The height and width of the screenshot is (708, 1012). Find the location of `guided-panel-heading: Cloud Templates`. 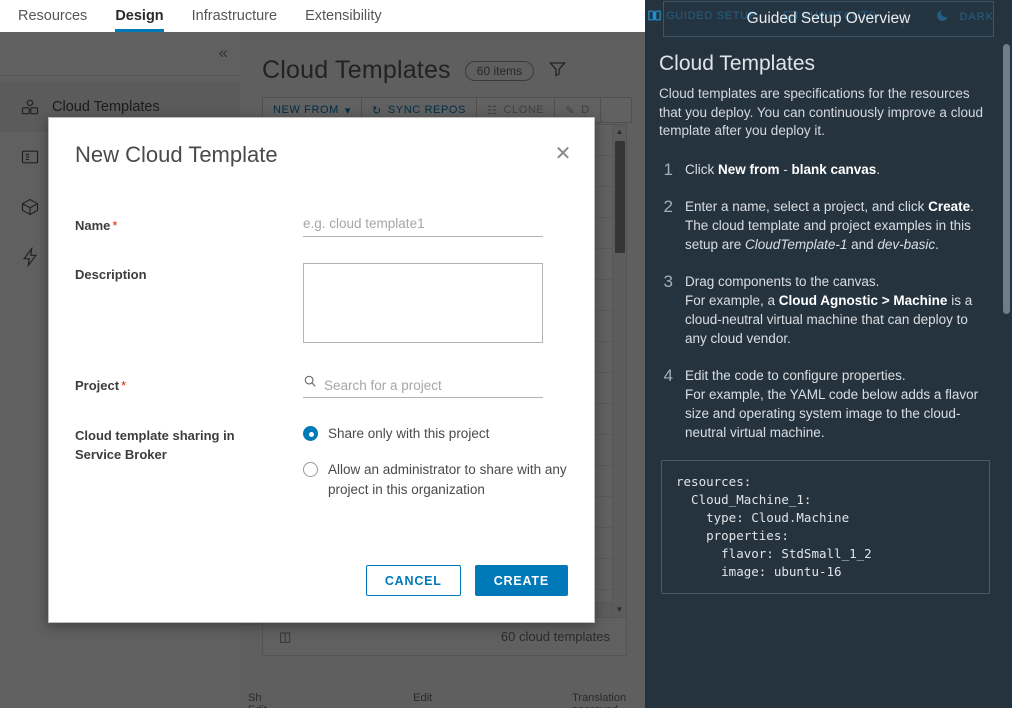

guided-panel-heading: Cloud Templates is located at coordinates (737, 63).